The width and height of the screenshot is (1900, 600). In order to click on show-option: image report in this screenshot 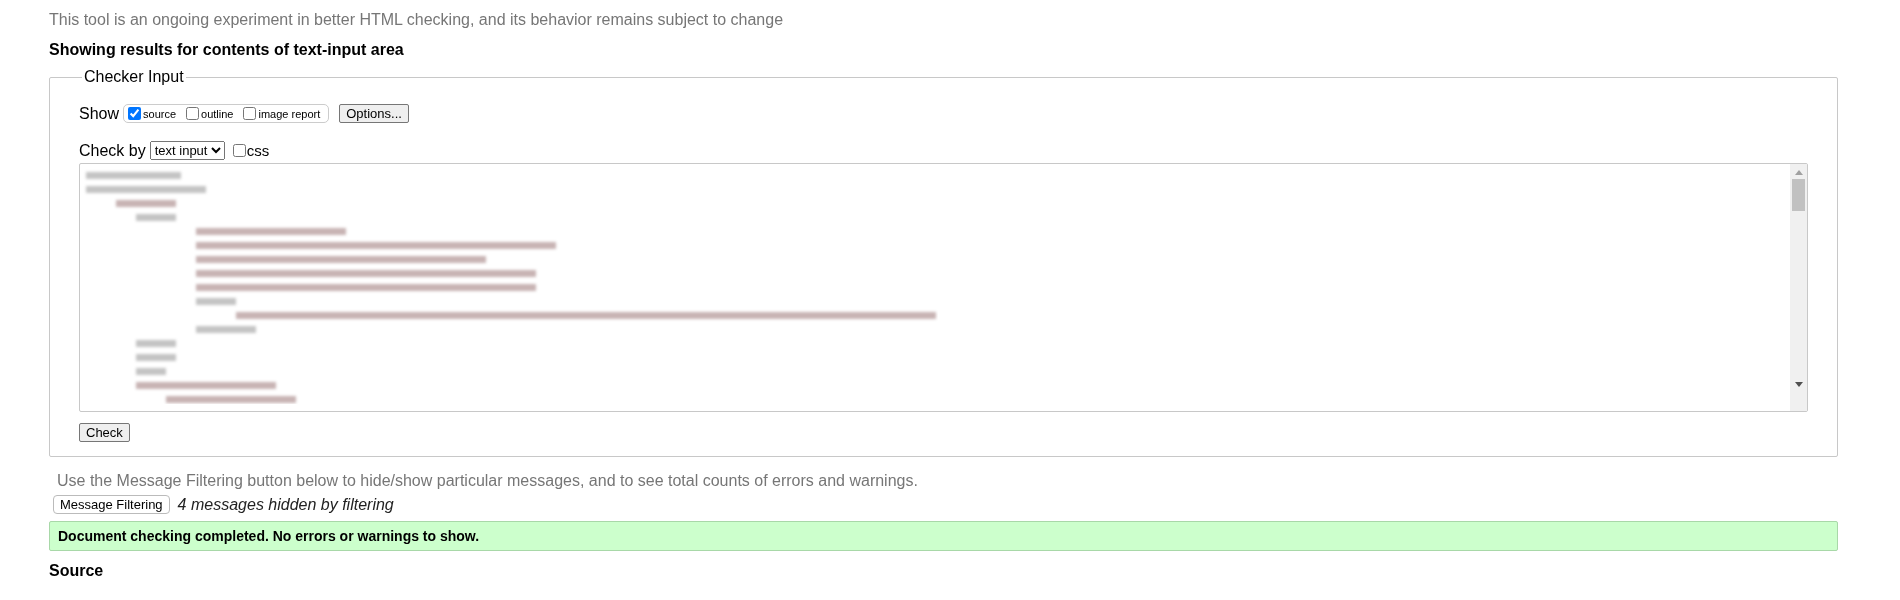, I will do `click(282, 113)`.